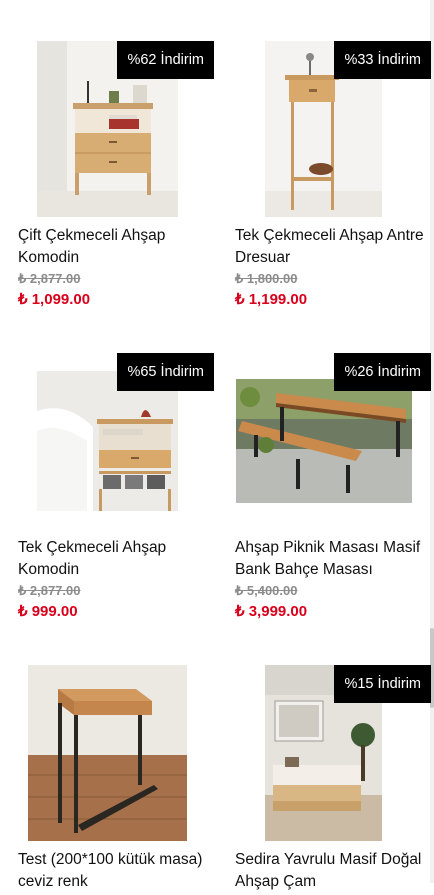  I want to click on sale-price: ₺ 999.00, so click(48, 611).